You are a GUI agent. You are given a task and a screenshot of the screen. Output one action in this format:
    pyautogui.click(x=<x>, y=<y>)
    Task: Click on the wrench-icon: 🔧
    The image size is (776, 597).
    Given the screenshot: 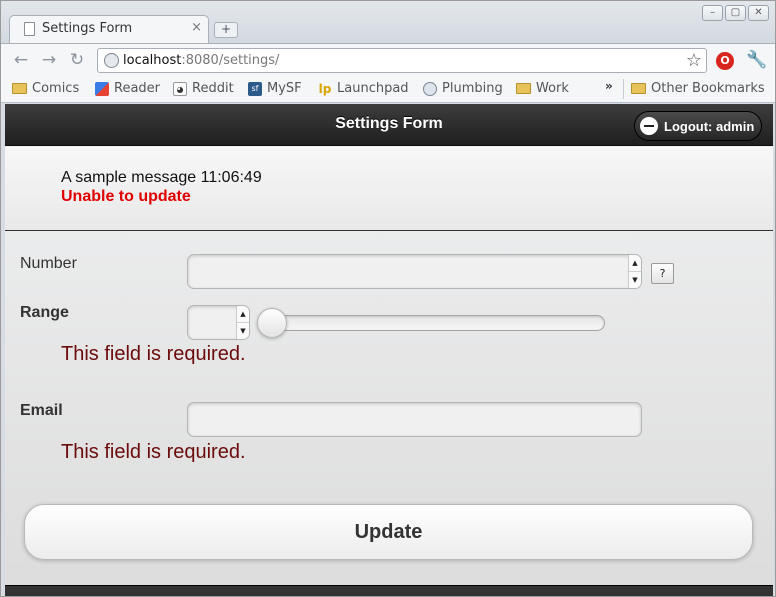 What is the action you would take?
    pyautogui.click(x=756, y=60)
    